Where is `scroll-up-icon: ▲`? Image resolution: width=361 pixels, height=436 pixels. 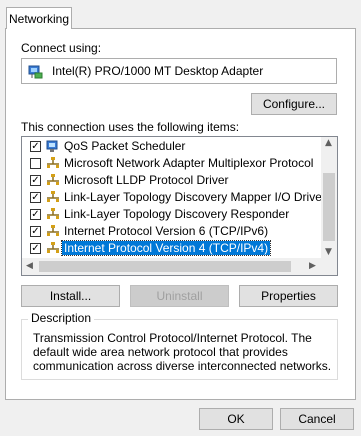 scroll-up-icon: ▲ is located at coordinates (328, 143).